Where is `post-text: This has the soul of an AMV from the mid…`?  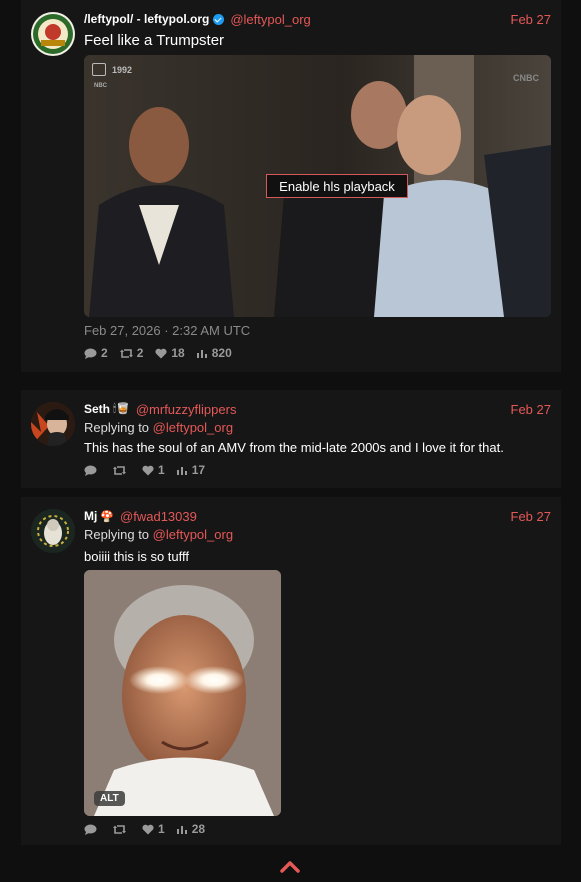 post-text: This has the soul of an AMV from the mid… is located at coordinates (294, 447).